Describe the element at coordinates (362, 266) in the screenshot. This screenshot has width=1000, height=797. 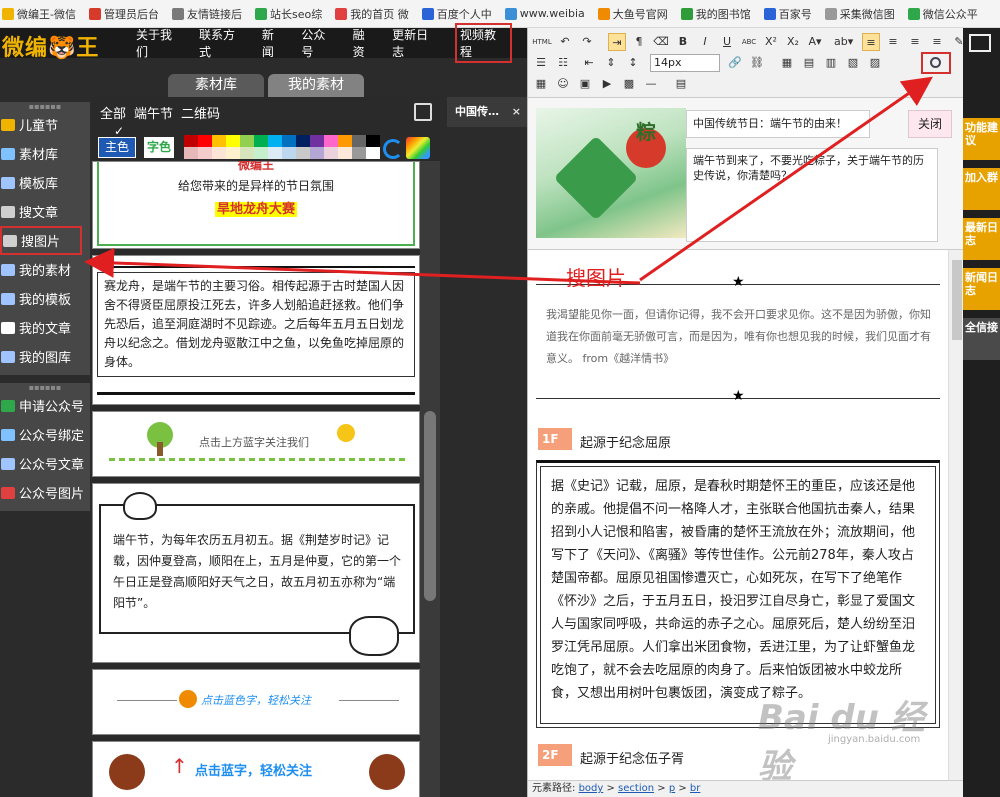
I see `arrow-to-search-image` at that location.